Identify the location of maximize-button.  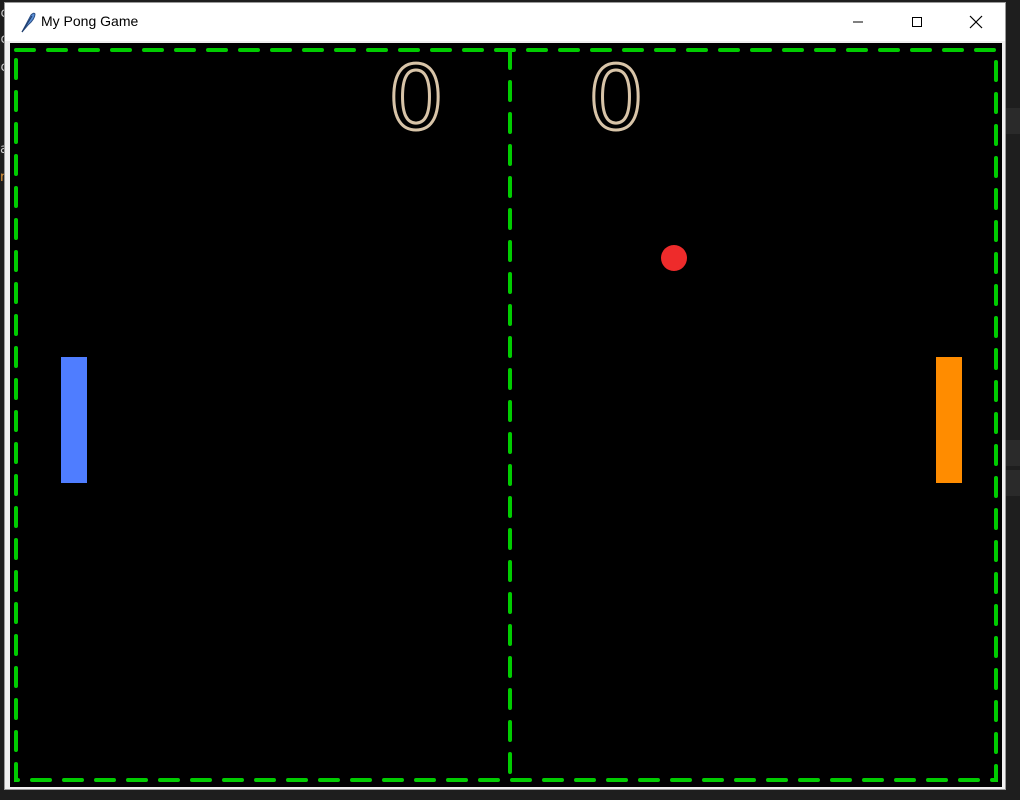
(917, 22).